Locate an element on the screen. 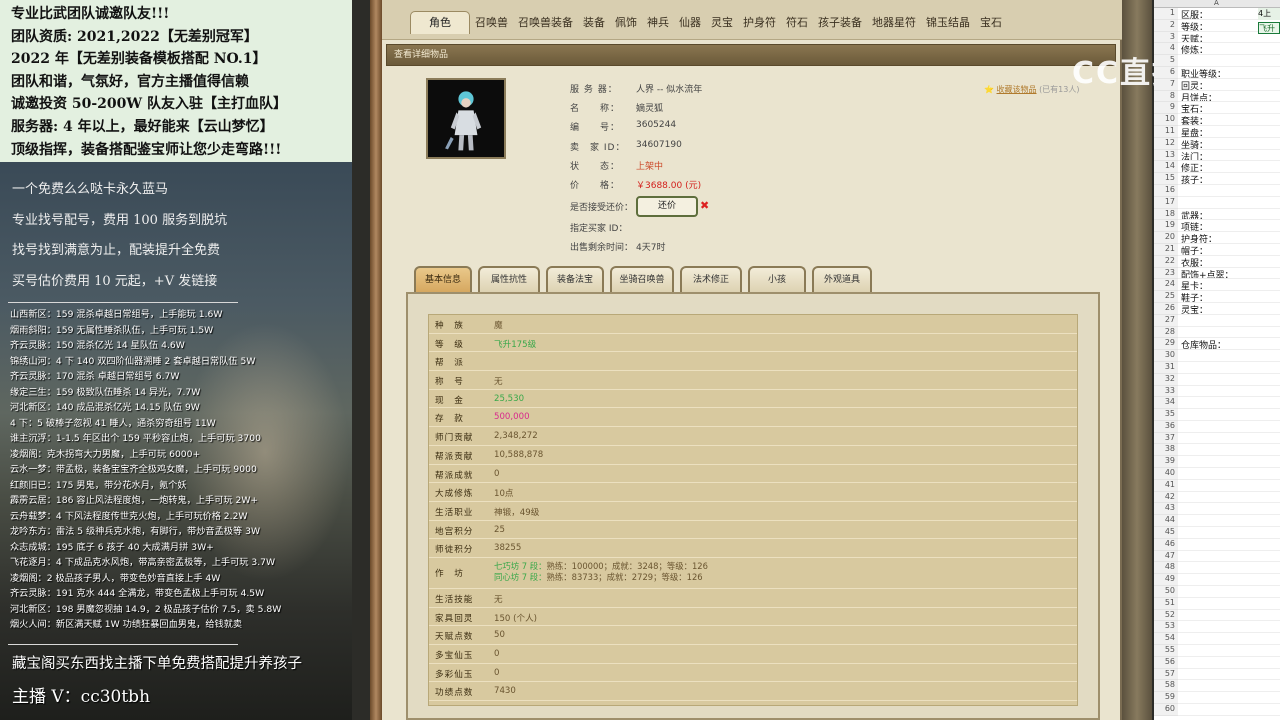 The image size is (1280, 720). cell-a: 修炼： is located at coordinates (1229, 49).